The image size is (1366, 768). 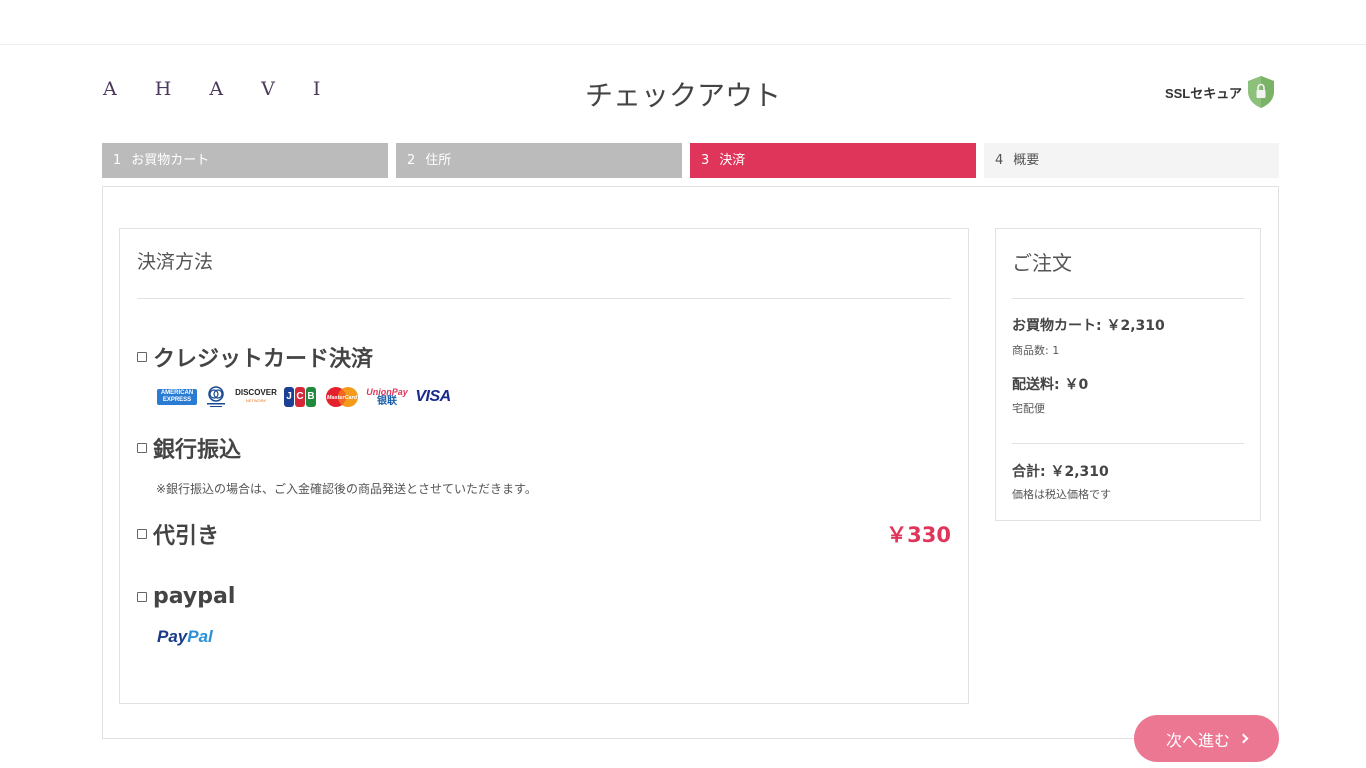 What do you see at coordinates (438, 160) in the screenshot?
I see `step-label: 住所` at bounding box center [438, 160].